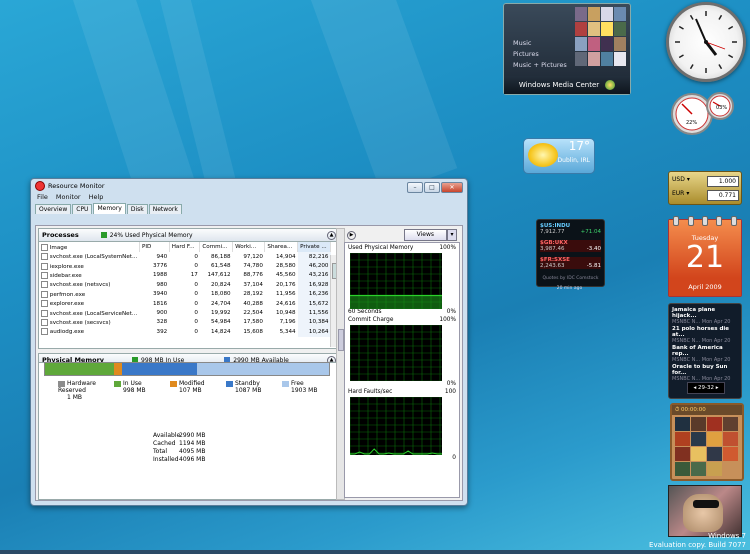 The height and width of the screenshot is (554, 750). What do you see at coordinates (162, 331) in the screenshot?
I see `cell-value: 392` at bounding box center [162, 331].